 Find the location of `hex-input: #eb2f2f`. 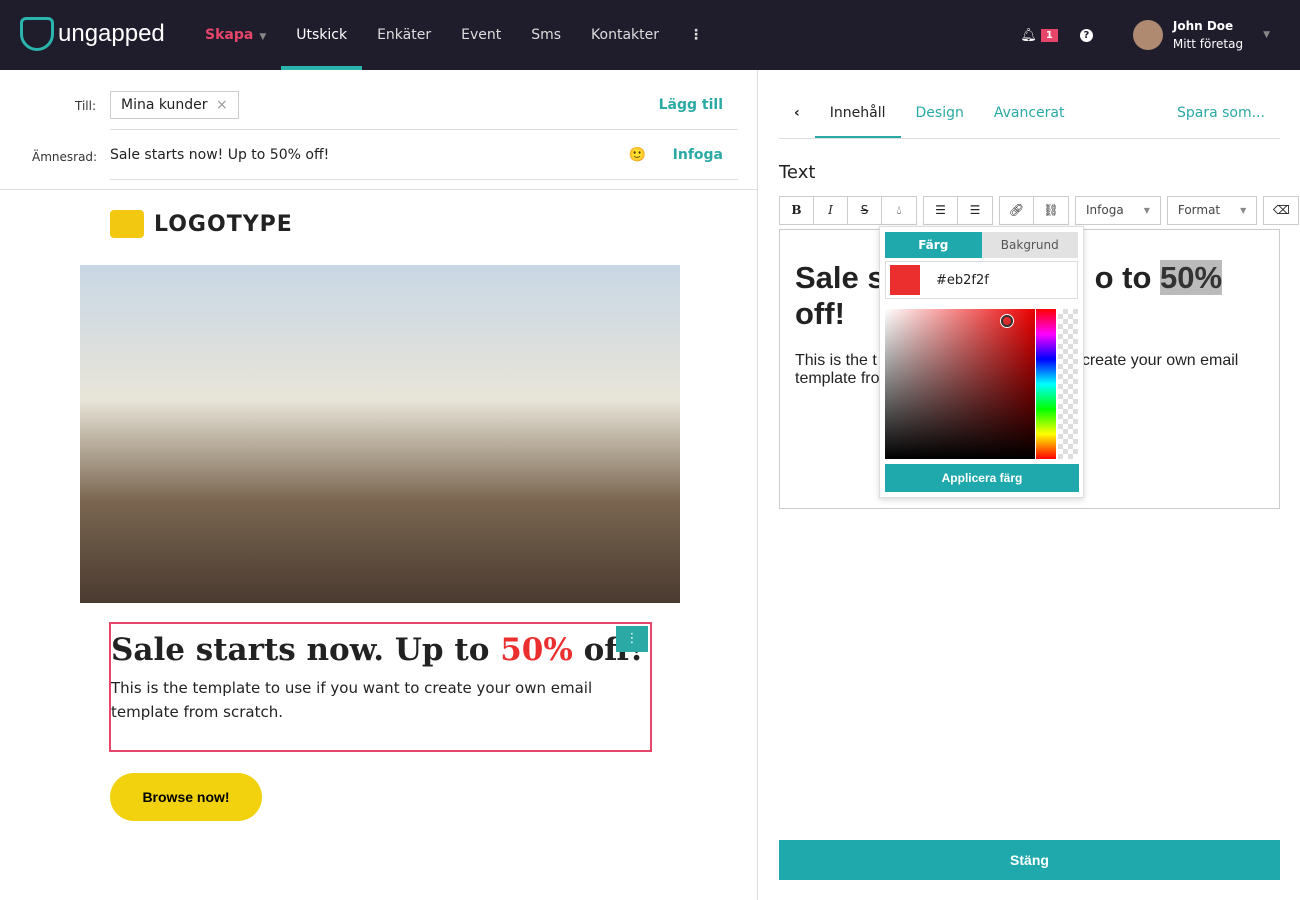

hex-input: #eb2f2f is located at coordinates (962, 280).